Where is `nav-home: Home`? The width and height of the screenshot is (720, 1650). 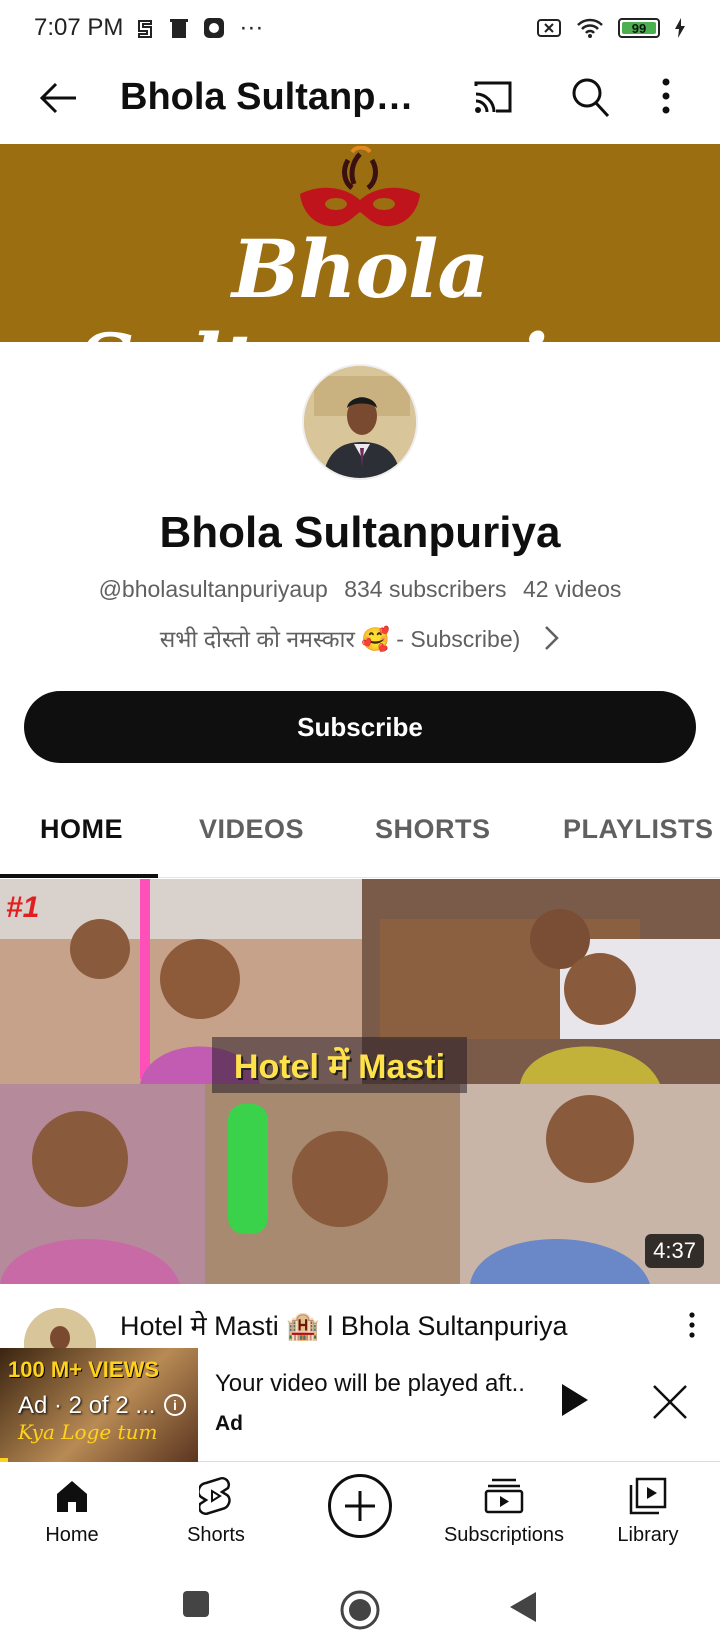 nav-home: Home is located at coordinates (72, 1508).